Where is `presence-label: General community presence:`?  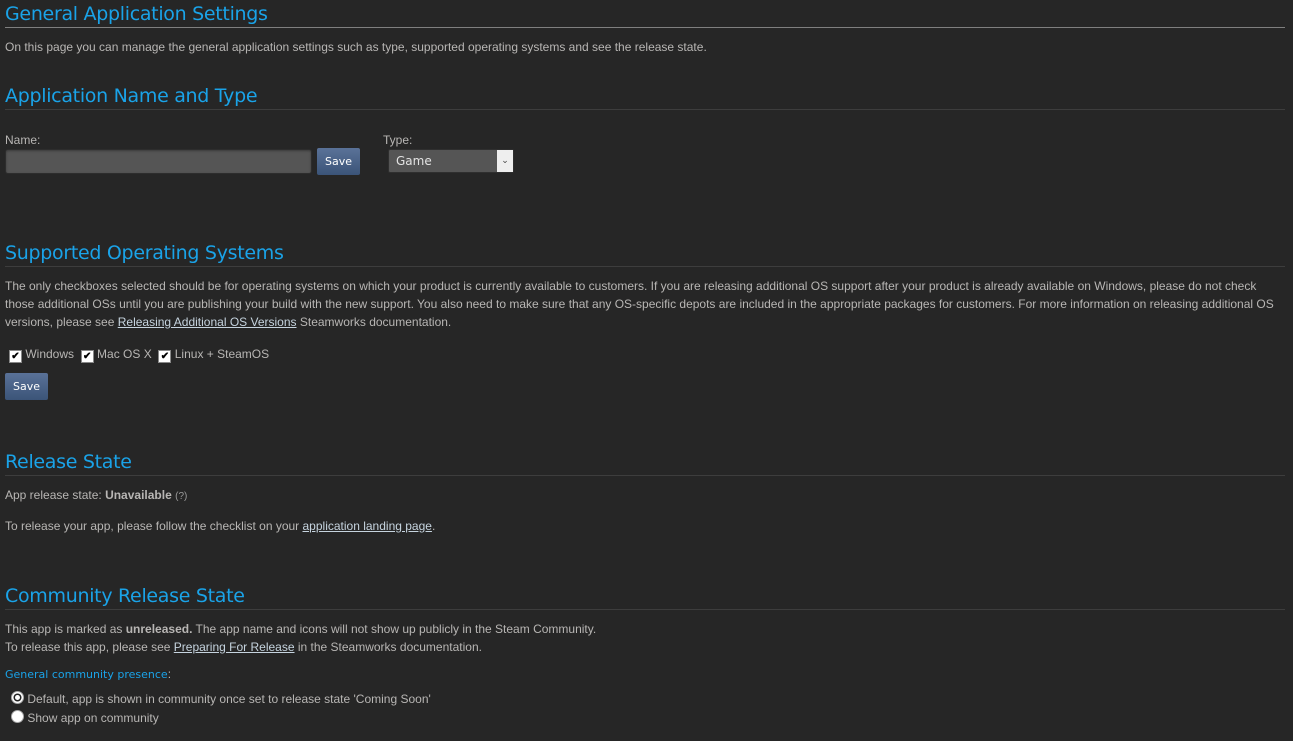
presence-label: General community presence: is located at coordinates (88, 674).